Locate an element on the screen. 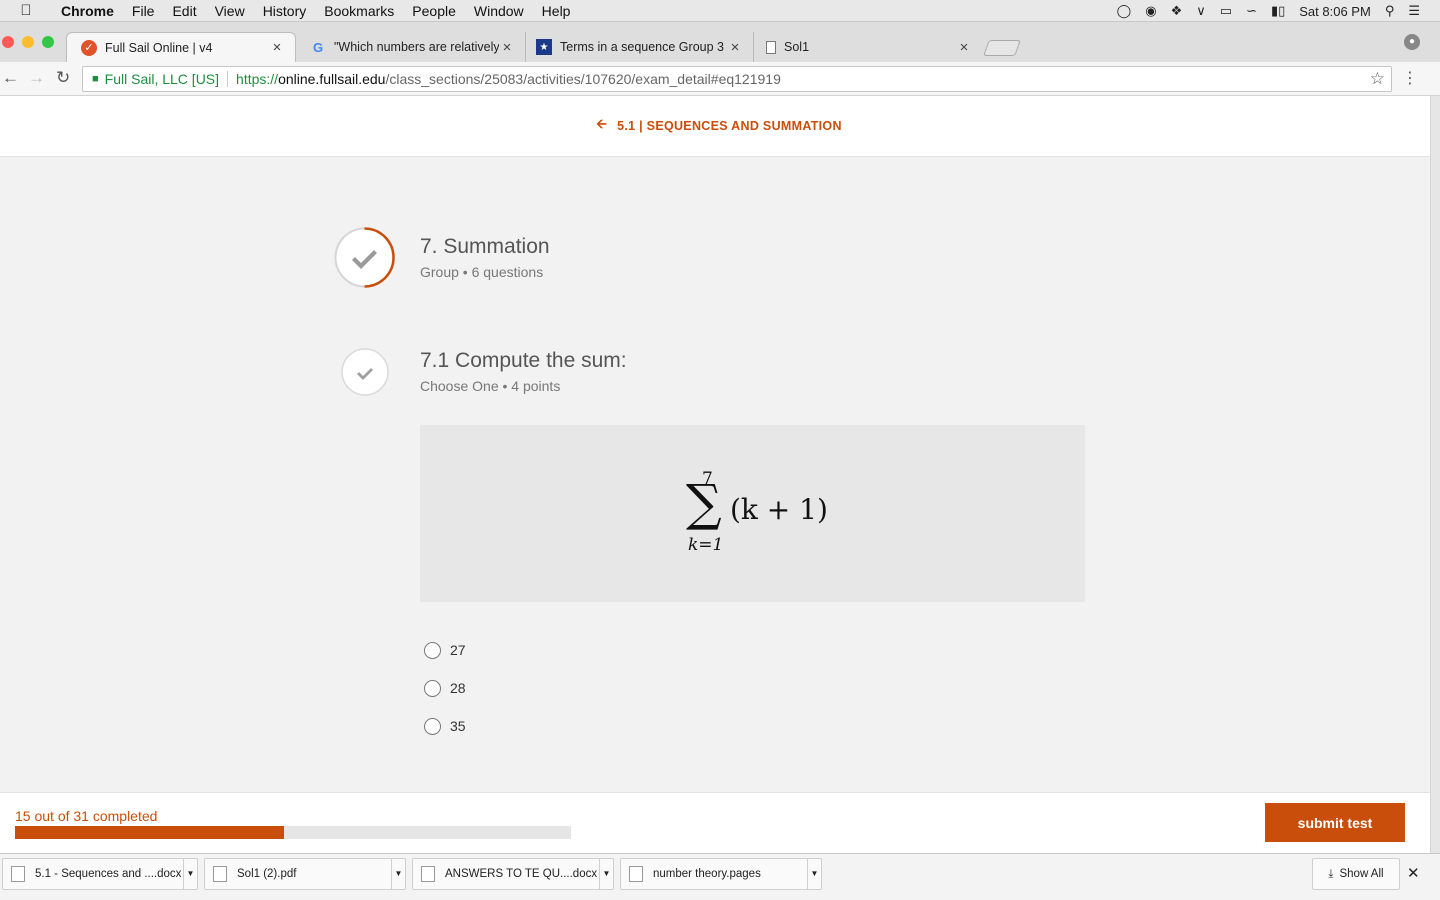  clock: Sat 8:06 PM is located at coordinates (1335, 11).